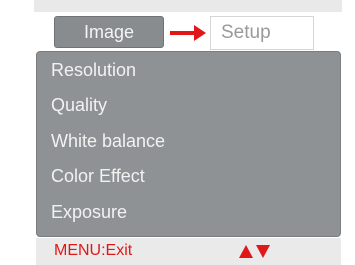 This screenshot has width=355, height=265. I want to click on menu-exit-label: MENU:Exit, so click(93, 250).